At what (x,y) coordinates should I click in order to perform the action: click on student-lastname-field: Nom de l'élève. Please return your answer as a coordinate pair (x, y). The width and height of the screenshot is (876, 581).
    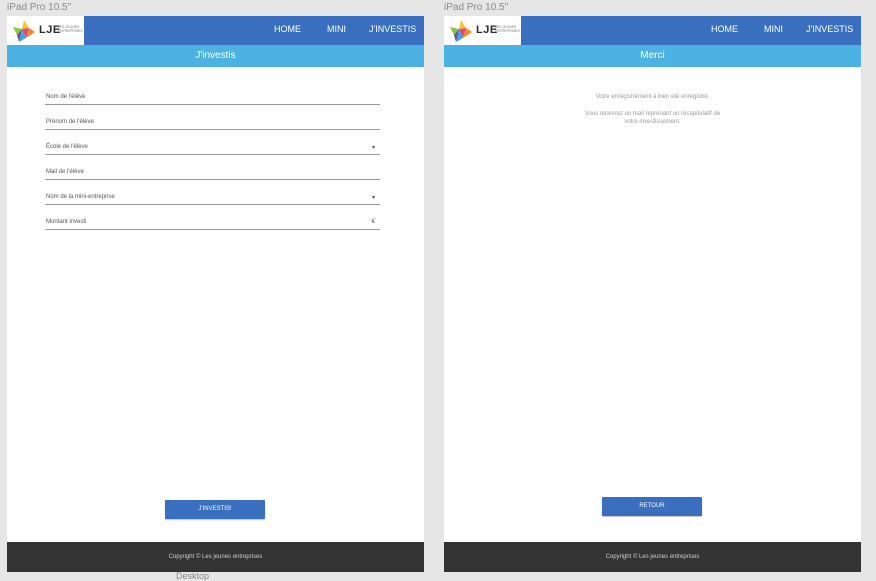
    Looking at the image, I should click on (212, 97).